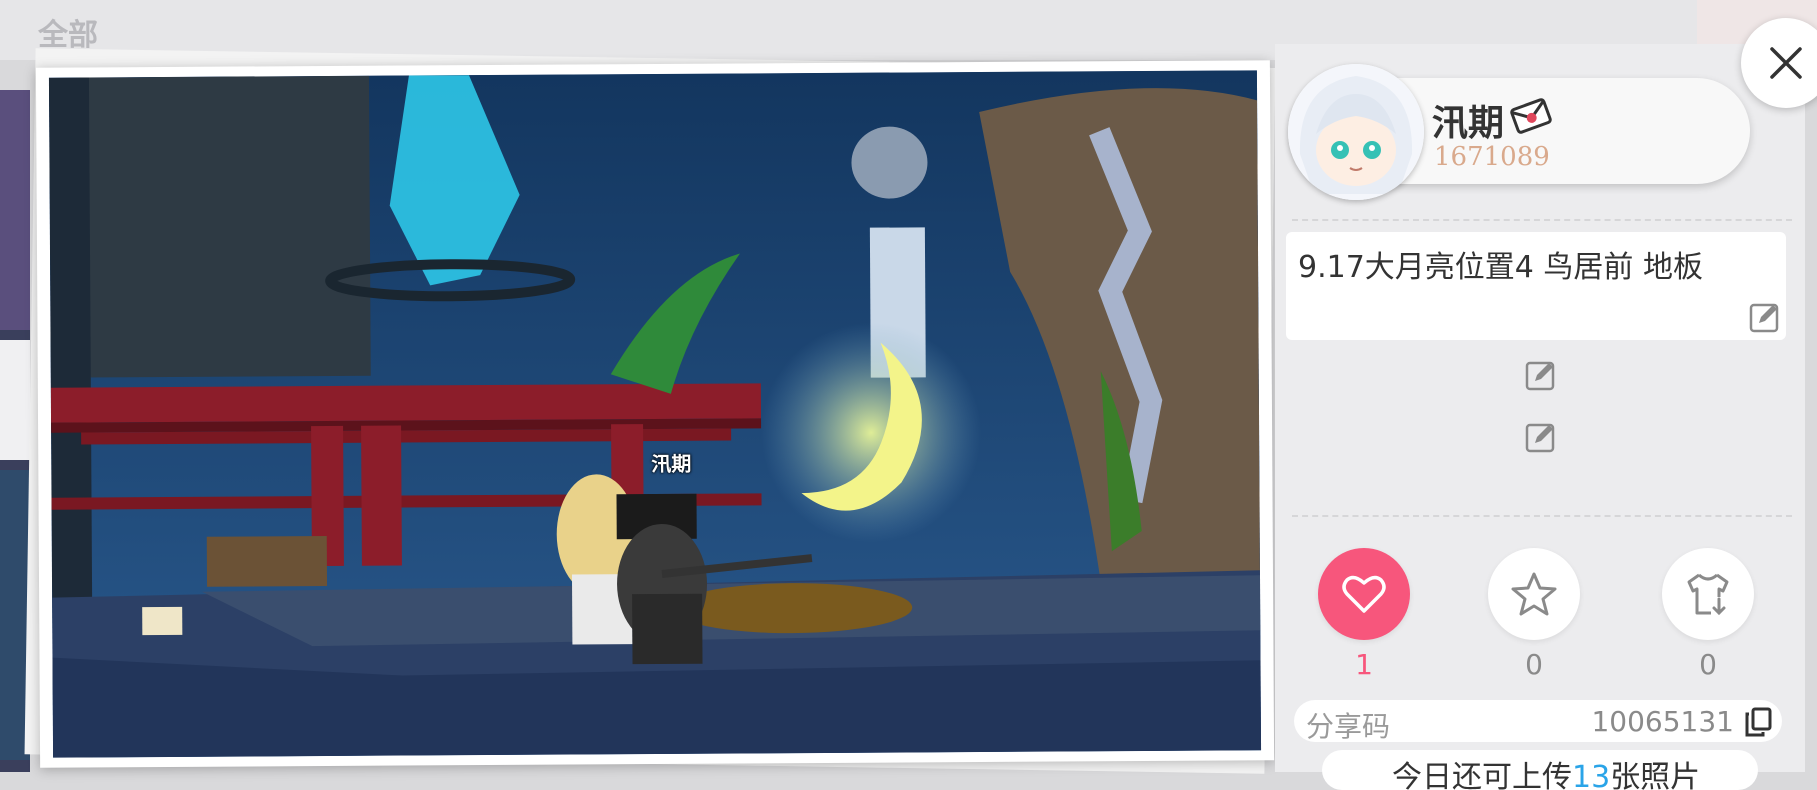  What do you see at coordinates (1536, 286) in the screenshot?
I see `caption-box: 9.17大月亮位置4 鸟居前 地板` at bounding box center [1536, 286].